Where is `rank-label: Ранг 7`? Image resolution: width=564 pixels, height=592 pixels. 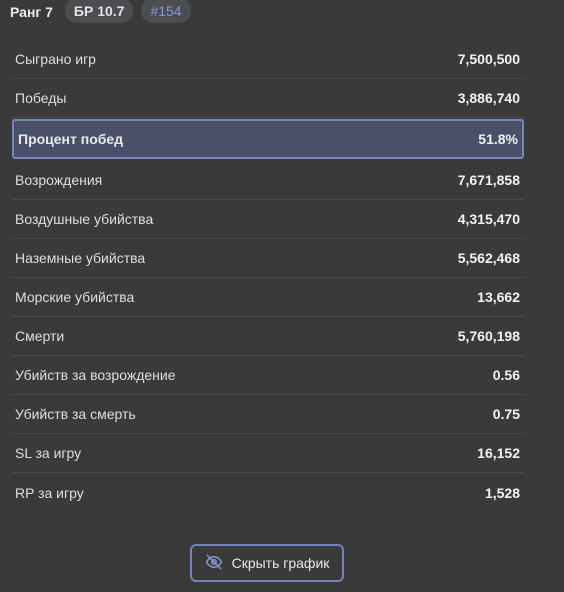
rank-label: Ранг 7 is located at coordinates (31, 11).